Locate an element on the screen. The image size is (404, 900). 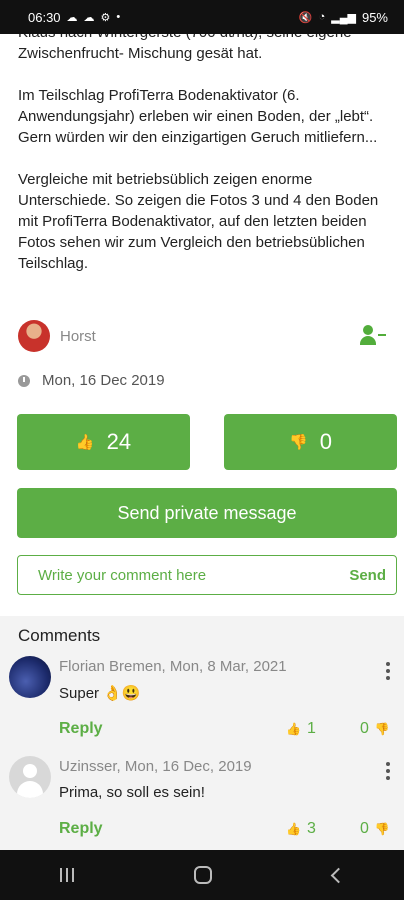
clock-icon is located at coordinates (24, 380).